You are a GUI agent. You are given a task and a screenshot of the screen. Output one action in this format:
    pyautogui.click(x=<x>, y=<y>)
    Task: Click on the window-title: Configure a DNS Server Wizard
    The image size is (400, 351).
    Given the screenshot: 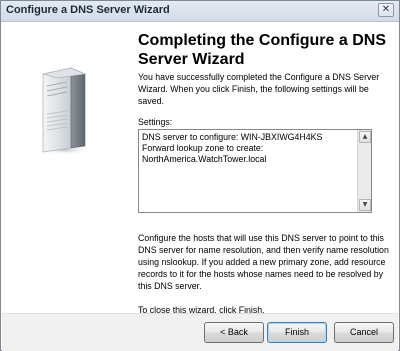 What is the action you would take?
    pyautogui.click(x=88, y=10)
    